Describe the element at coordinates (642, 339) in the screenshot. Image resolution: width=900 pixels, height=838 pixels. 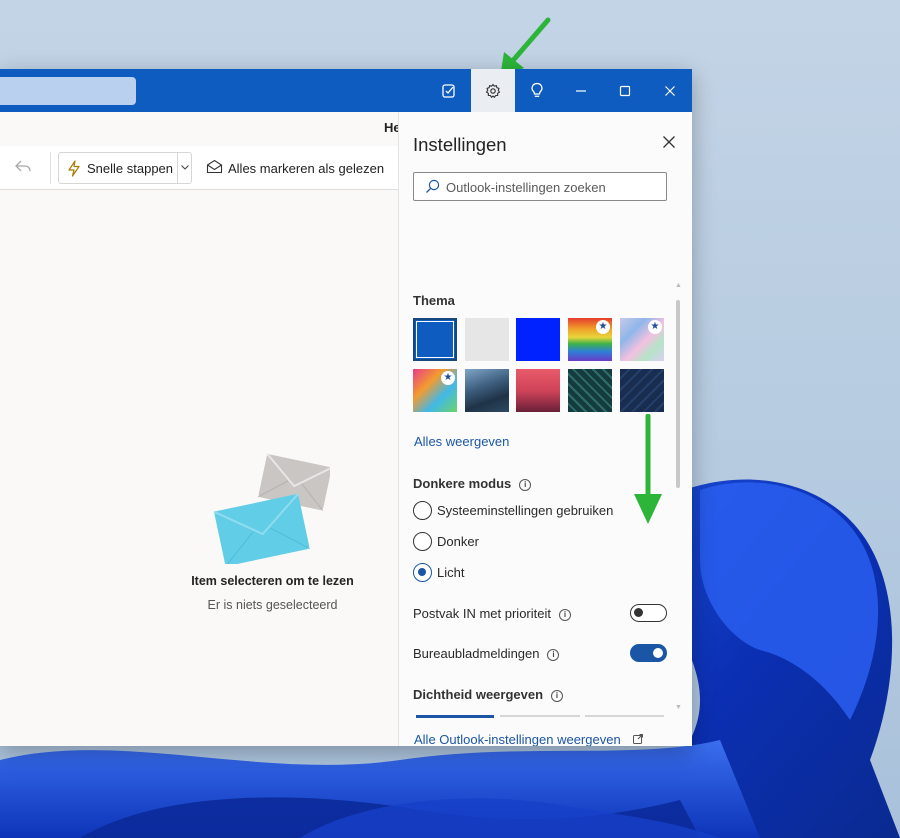
I see `theme-tile-prism: ★` at that location.